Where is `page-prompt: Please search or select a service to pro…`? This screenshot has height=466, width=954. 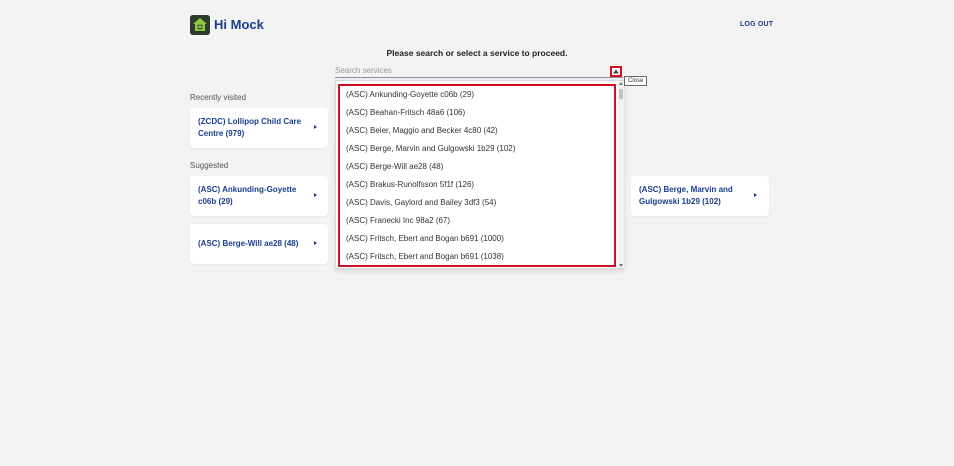 page-prompt: Please search or select a service to pro… is located at coordinates (477, 53).